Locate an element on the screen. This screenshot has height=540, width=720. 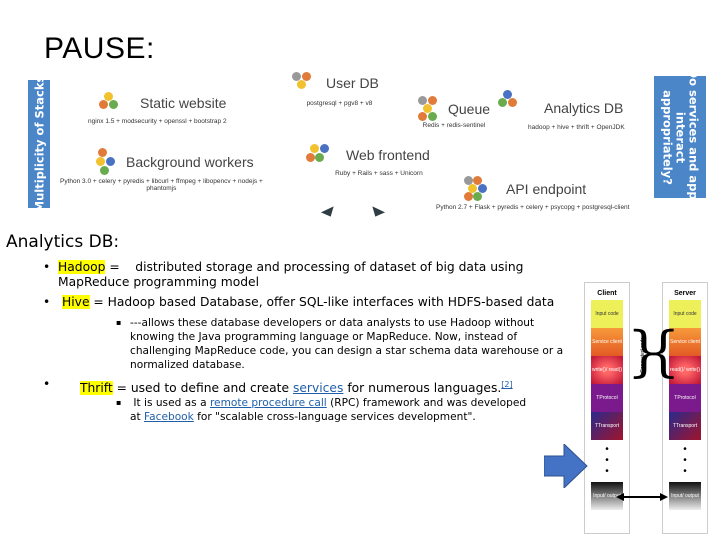
block-input-output: Input/ output is located at coordinates (685, 496).